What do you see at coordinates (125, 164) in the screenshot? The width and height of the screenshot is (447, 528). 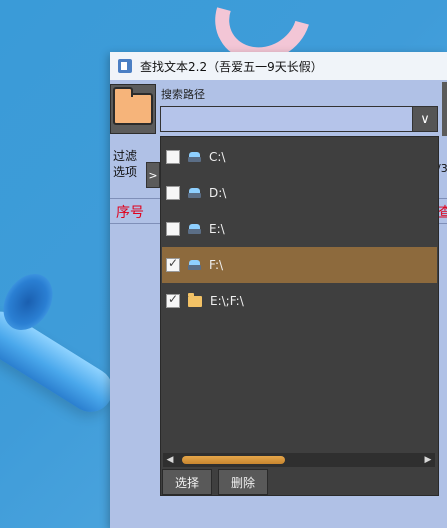 I see `filter-options-label: 过滤 选项` at bounding box center [125, 164].